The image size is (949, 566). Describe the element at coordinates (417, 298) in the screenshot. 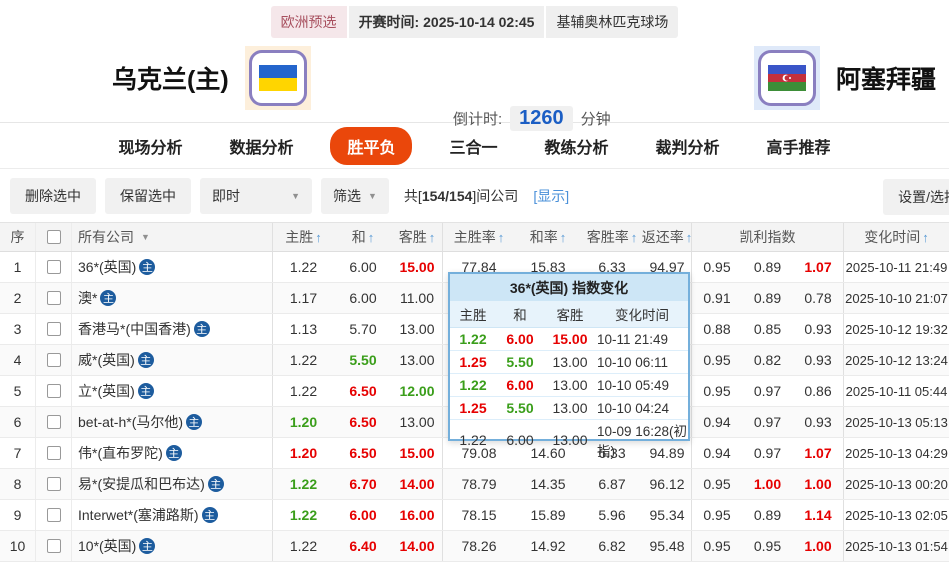

I see `away-odds: 11.00` at that location.